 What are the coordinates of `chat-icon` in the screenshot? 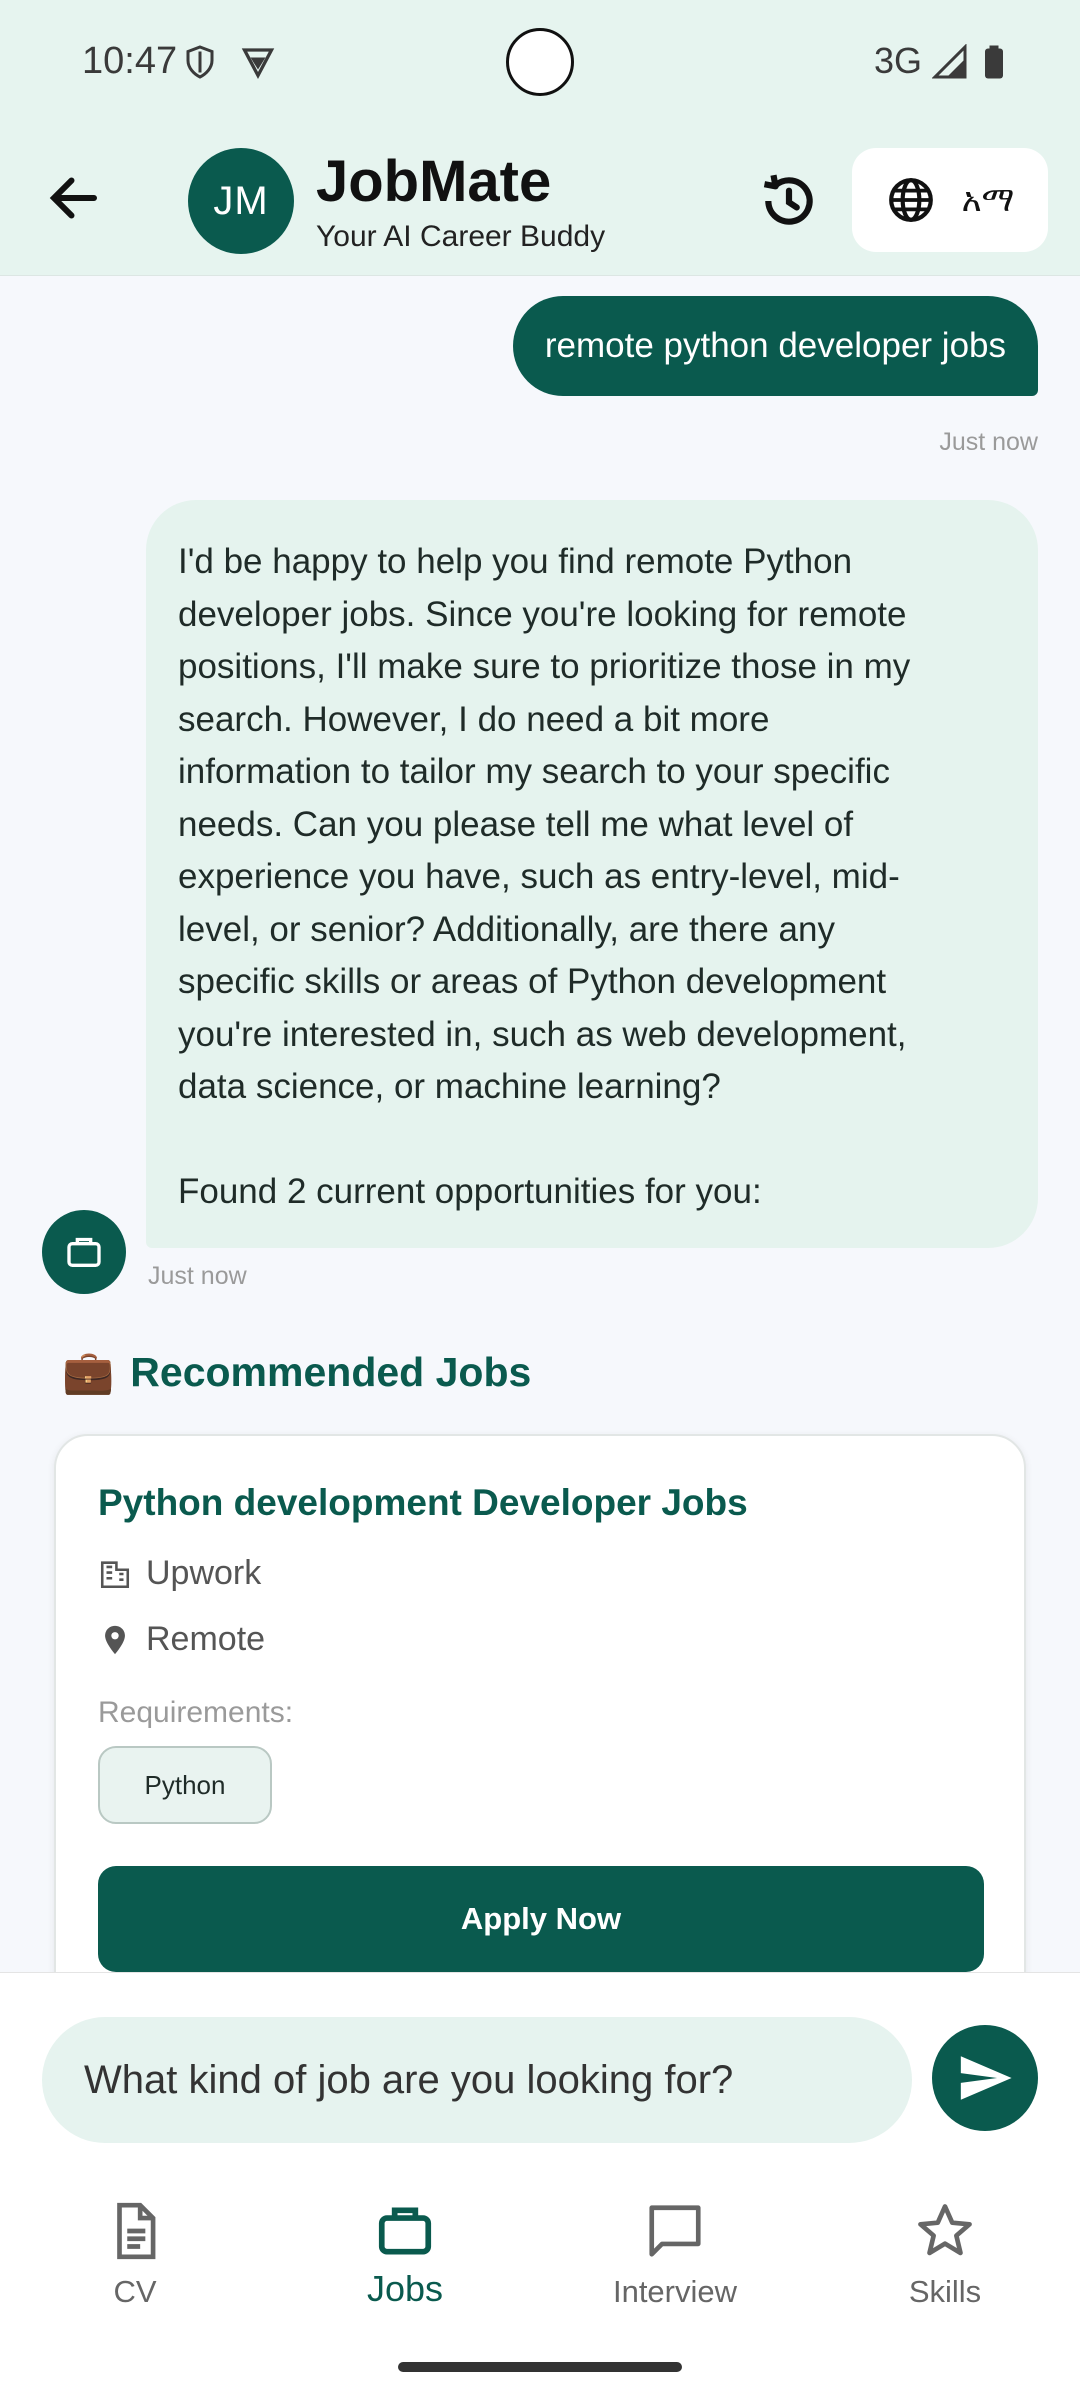 It's located at (675, 2231).